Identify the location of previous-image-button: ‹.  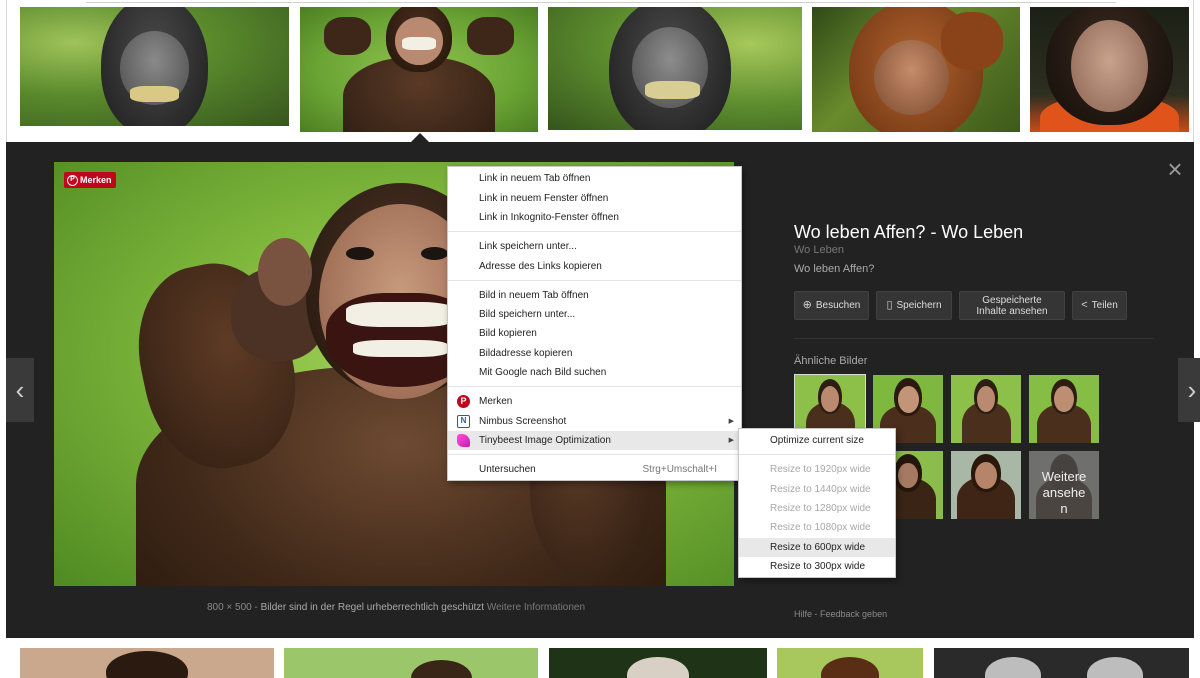
(20, 390).